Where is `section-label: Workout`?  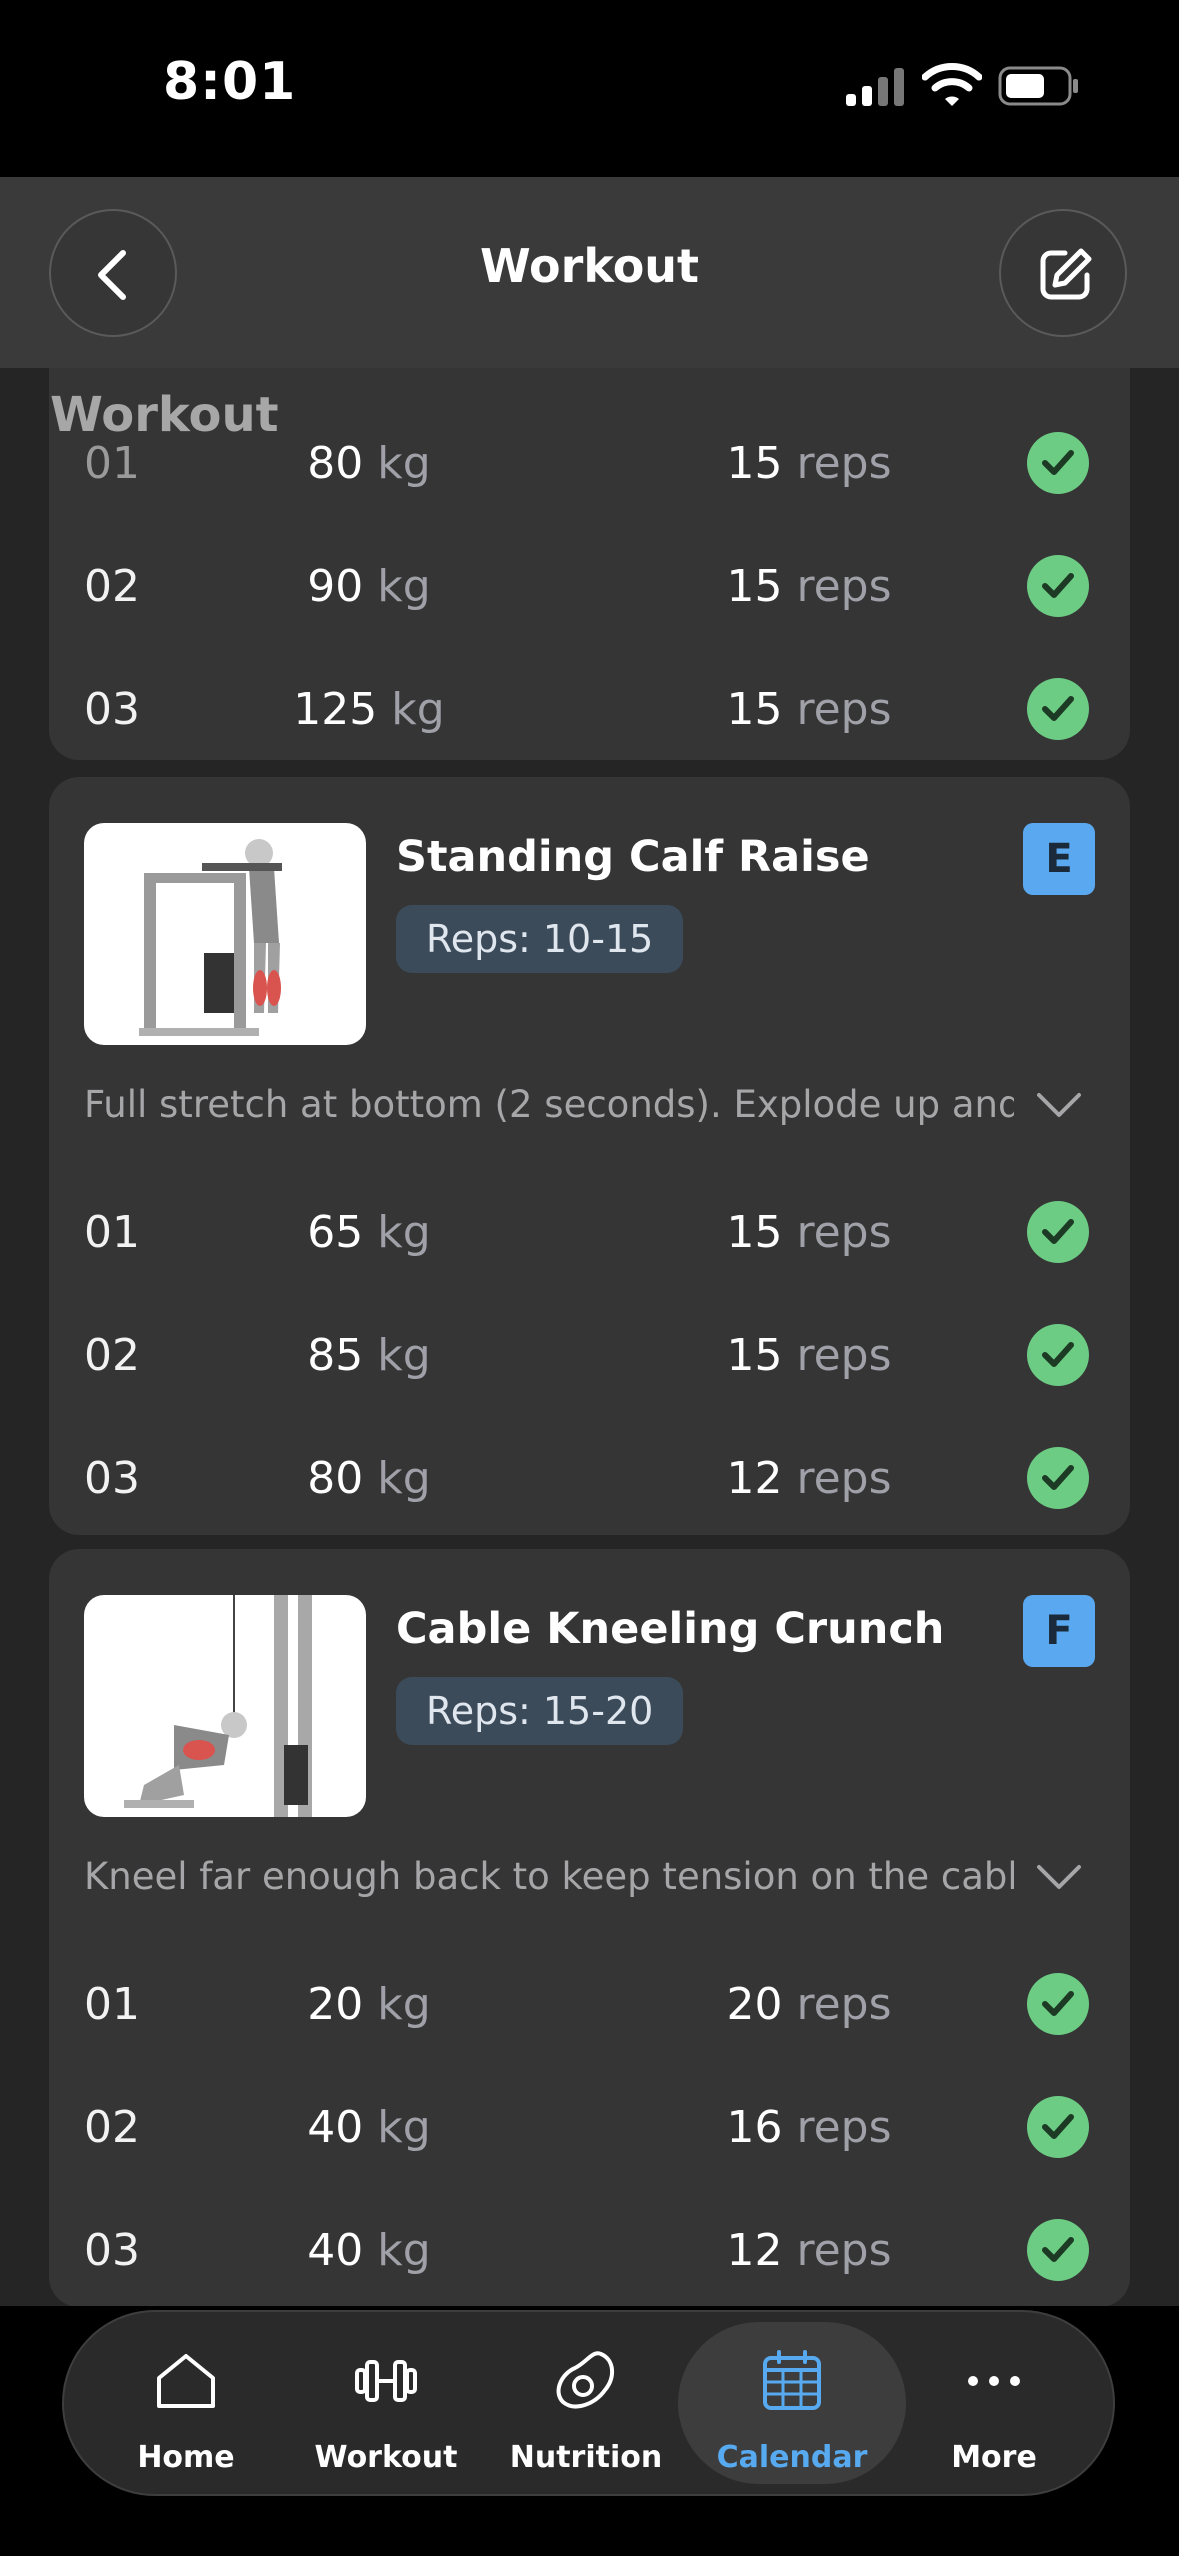
section-label: Workout is located at coordinates (164, 415).